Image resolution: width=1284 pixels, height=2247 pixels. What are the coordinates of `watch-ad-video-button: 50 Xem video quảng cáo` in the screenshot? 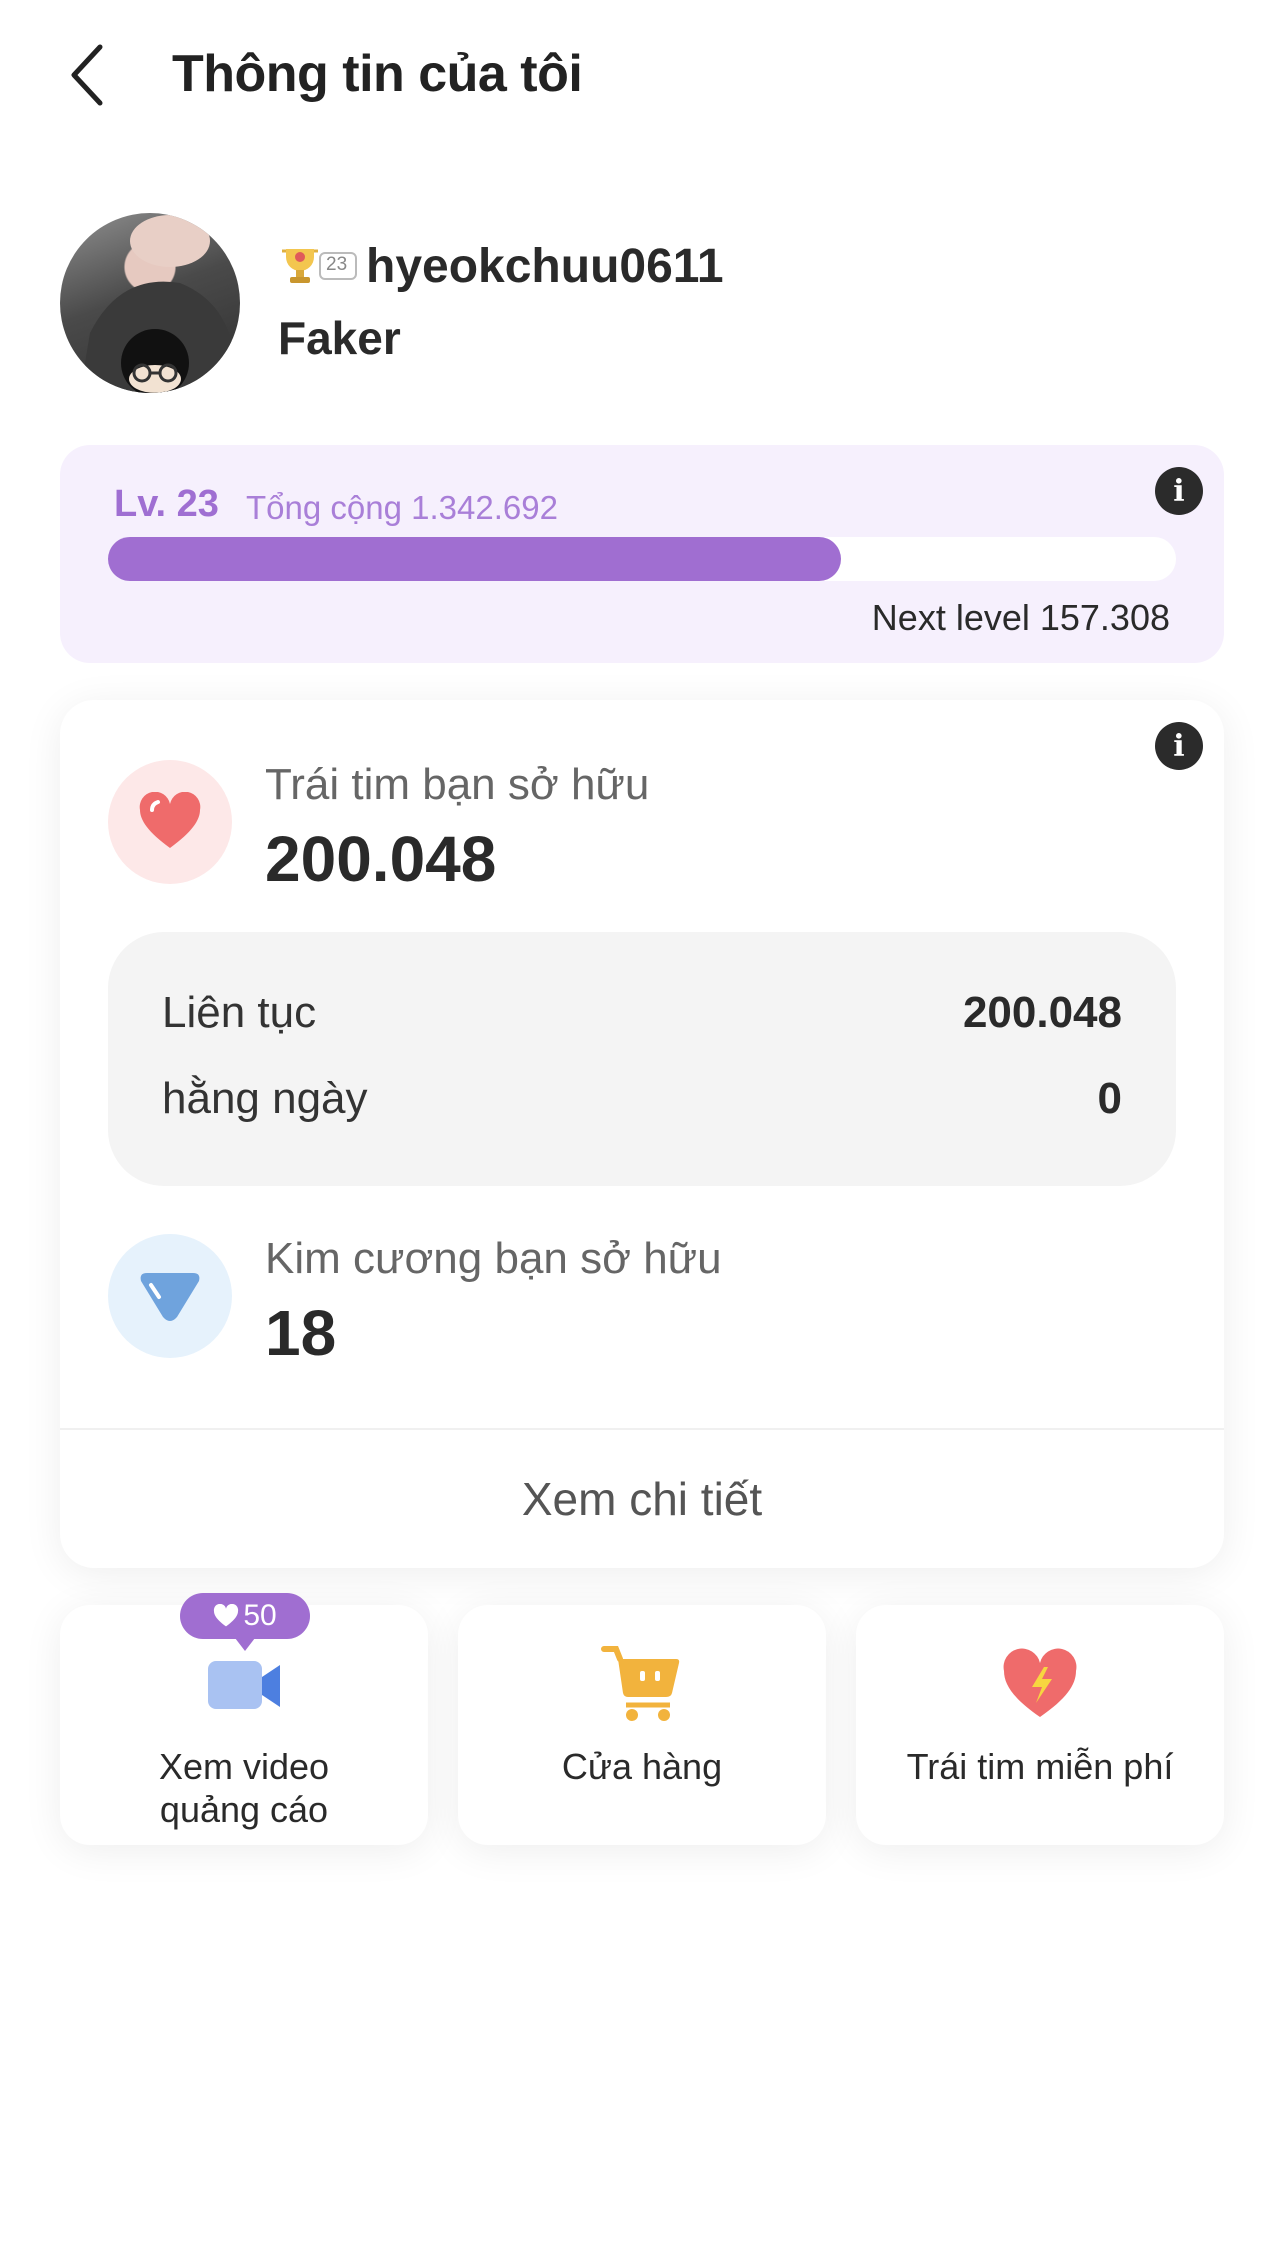 It's located at (244, 1719).